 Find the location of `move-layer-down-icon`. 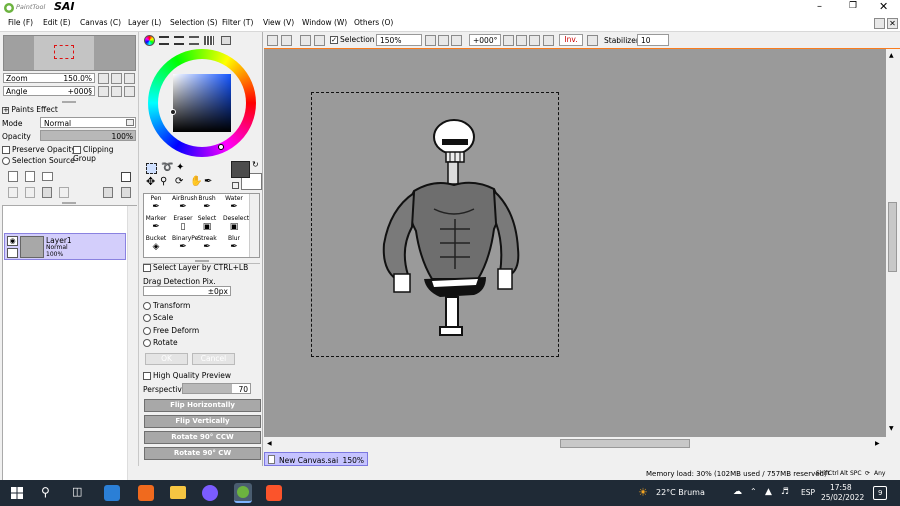

move-layer-down-icon is located at coordinates (13, 192).